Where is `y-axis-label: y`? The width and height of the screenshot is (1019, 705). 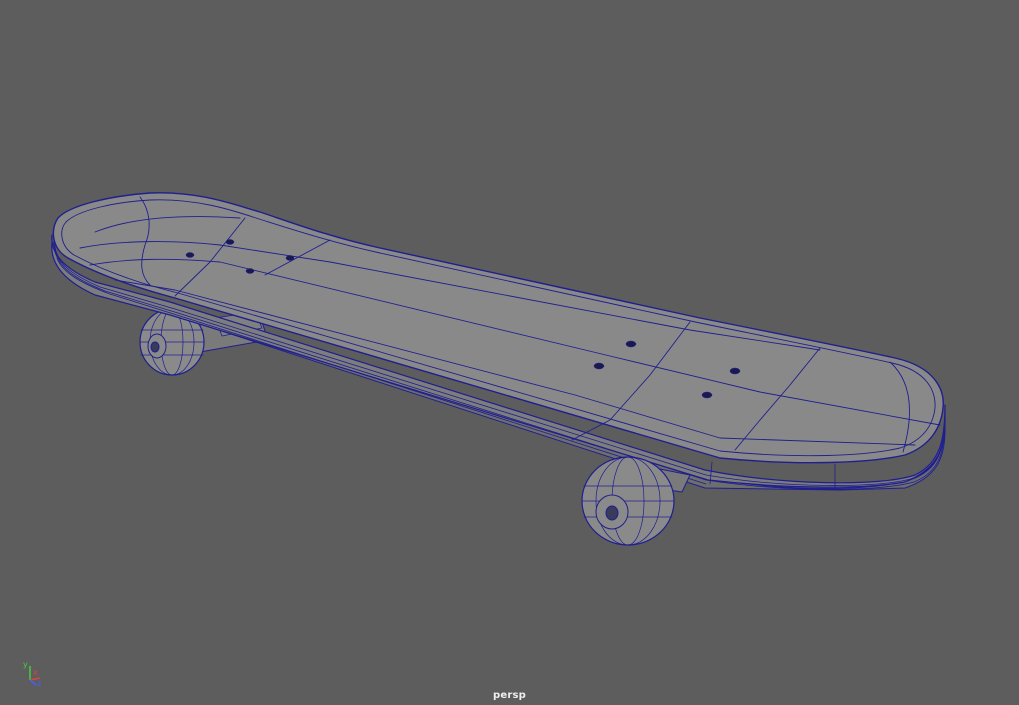 y-axis-label: y is located at coordinates (25, 664).